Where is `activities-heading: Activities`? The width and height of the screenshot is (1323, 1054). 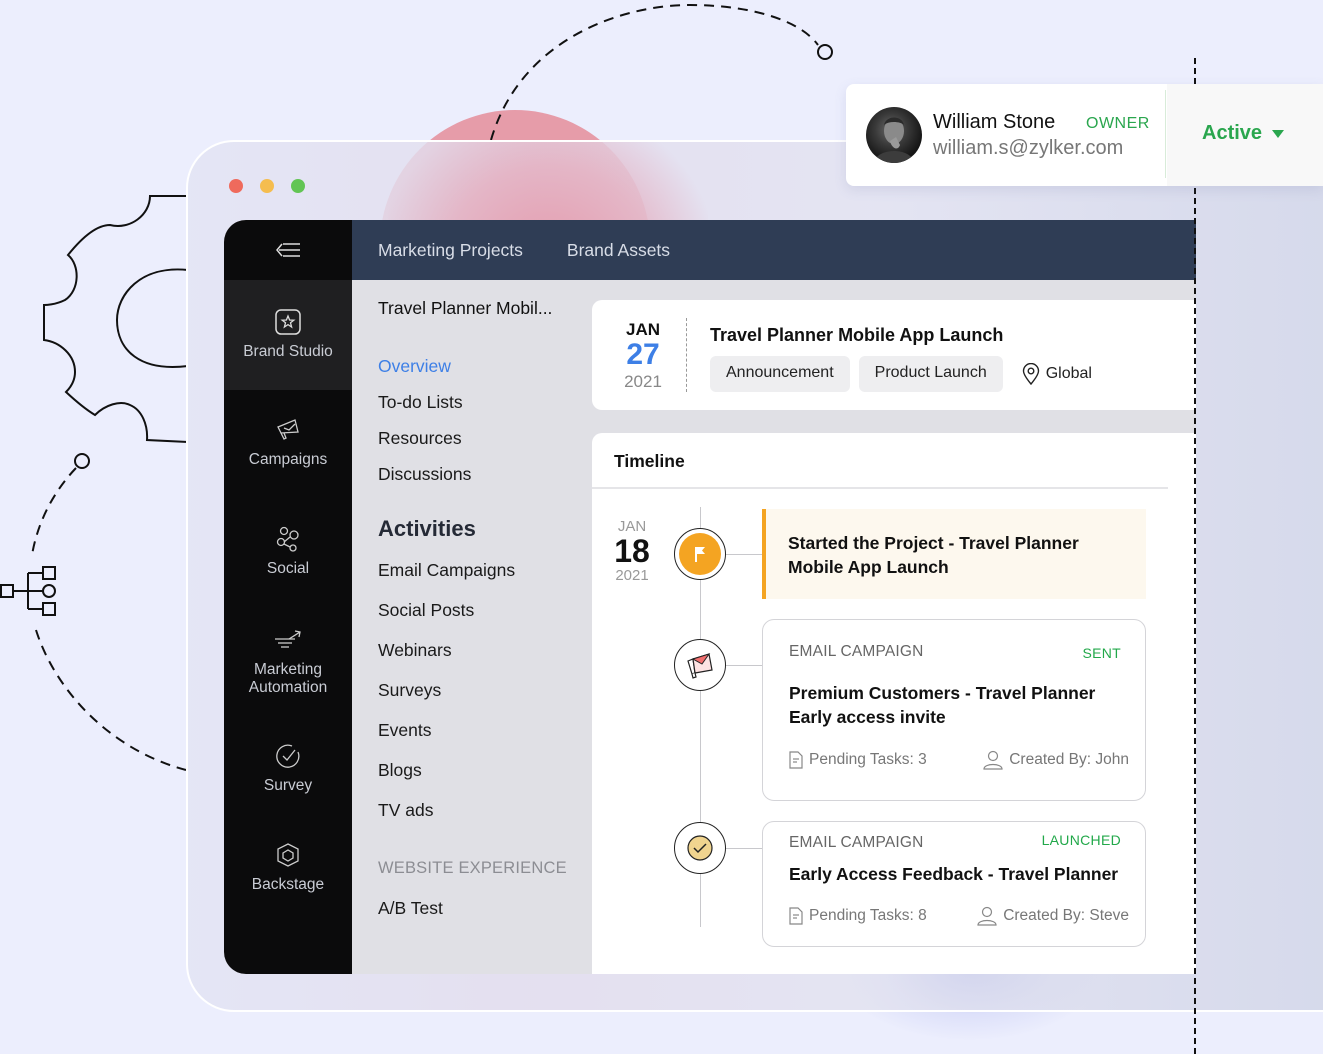 activities-heading: Activities is located at coordinates (427, 528).